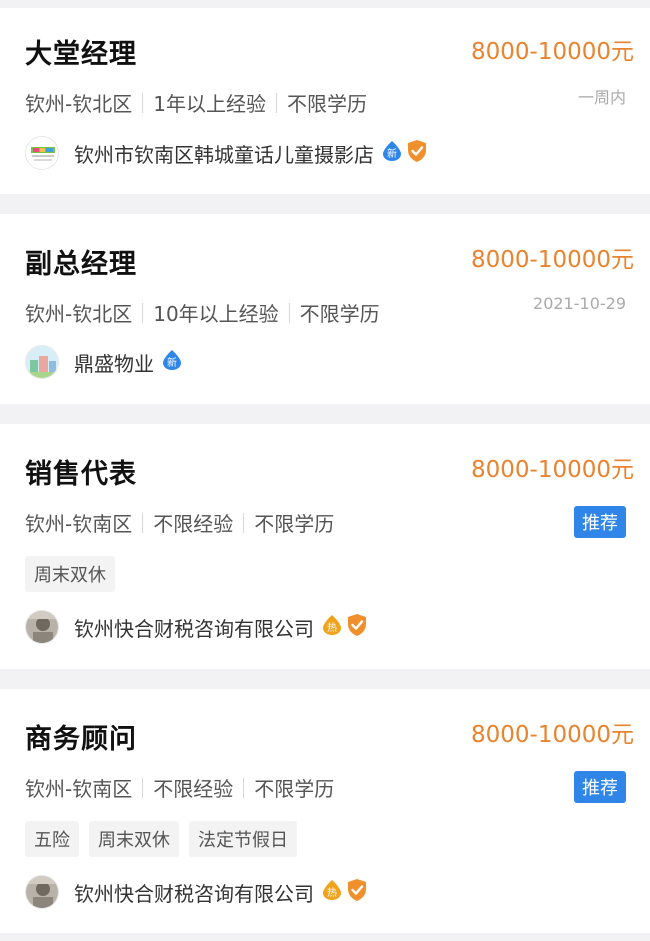 This screenshot has height=941, width=650. Describe the element at coordinates (52, 839) in the screenshot. I see `tag: 五险` at that location.